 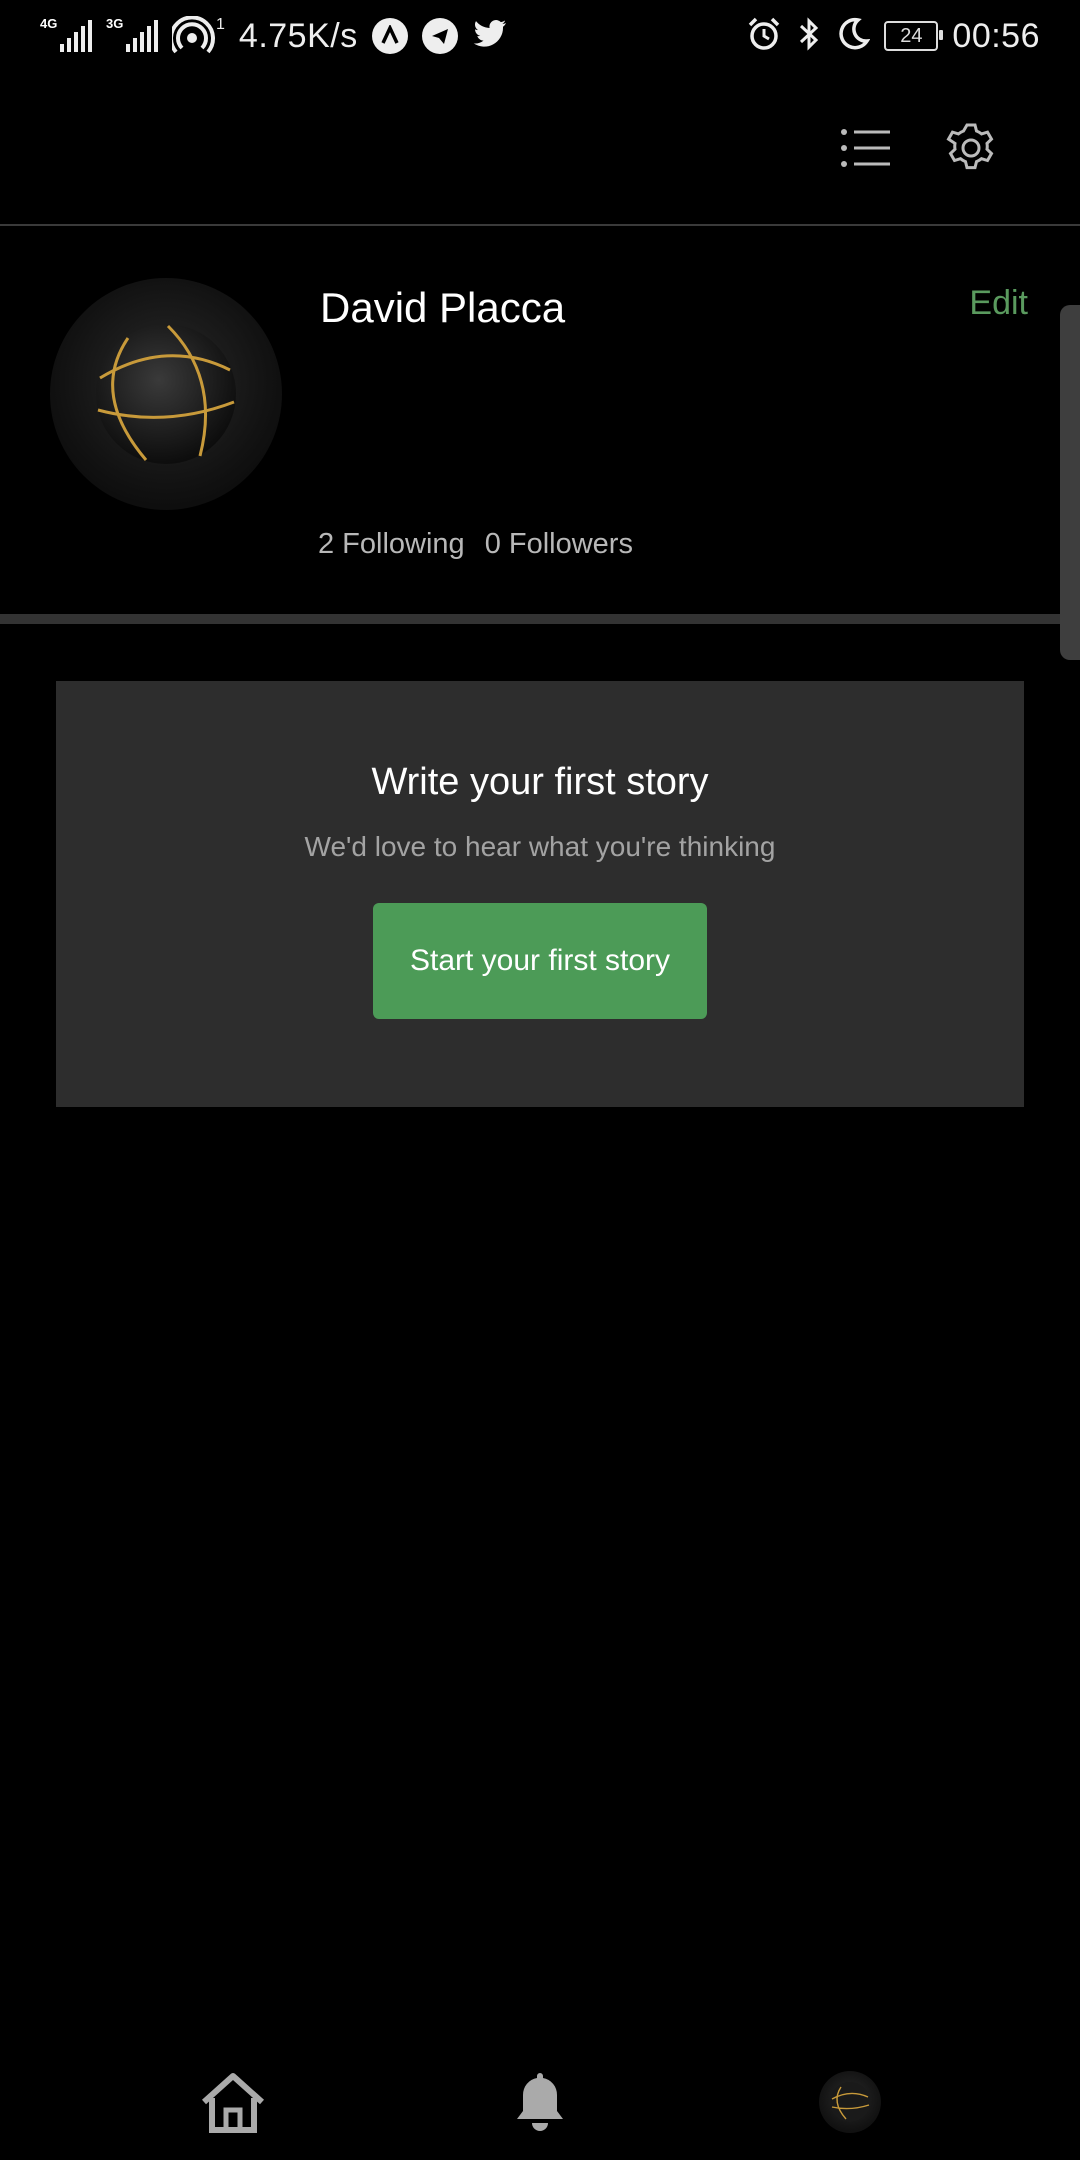 What do you see at coordinates (809, 36) in the screenshot?
I see `bluetooth-icon` at bounding box center [809, 36].